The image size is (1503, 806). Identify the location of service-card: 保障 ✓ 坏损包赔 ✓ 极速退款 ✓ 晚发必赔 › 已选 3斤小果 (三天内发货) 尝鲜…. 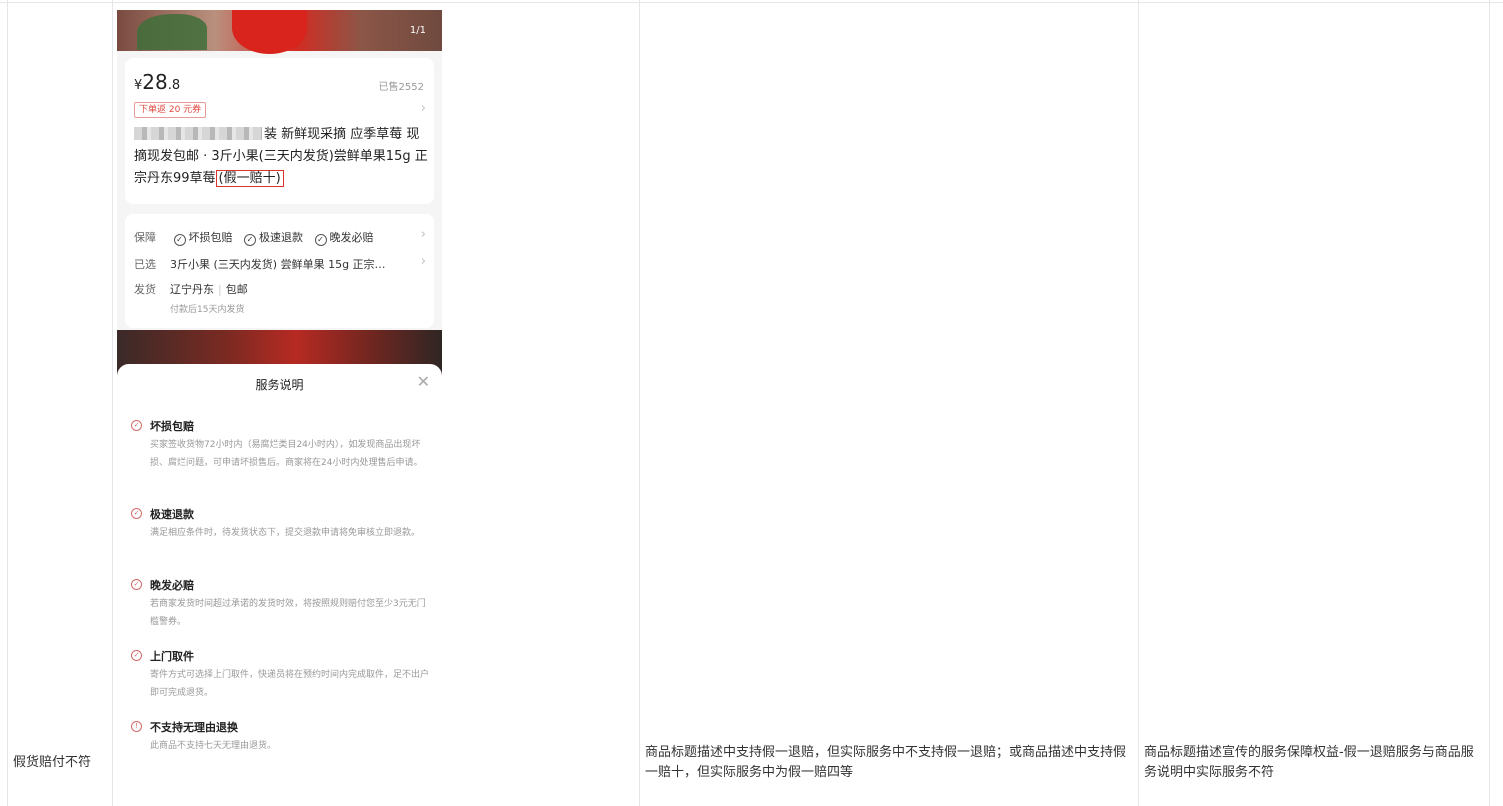
(279, 271).